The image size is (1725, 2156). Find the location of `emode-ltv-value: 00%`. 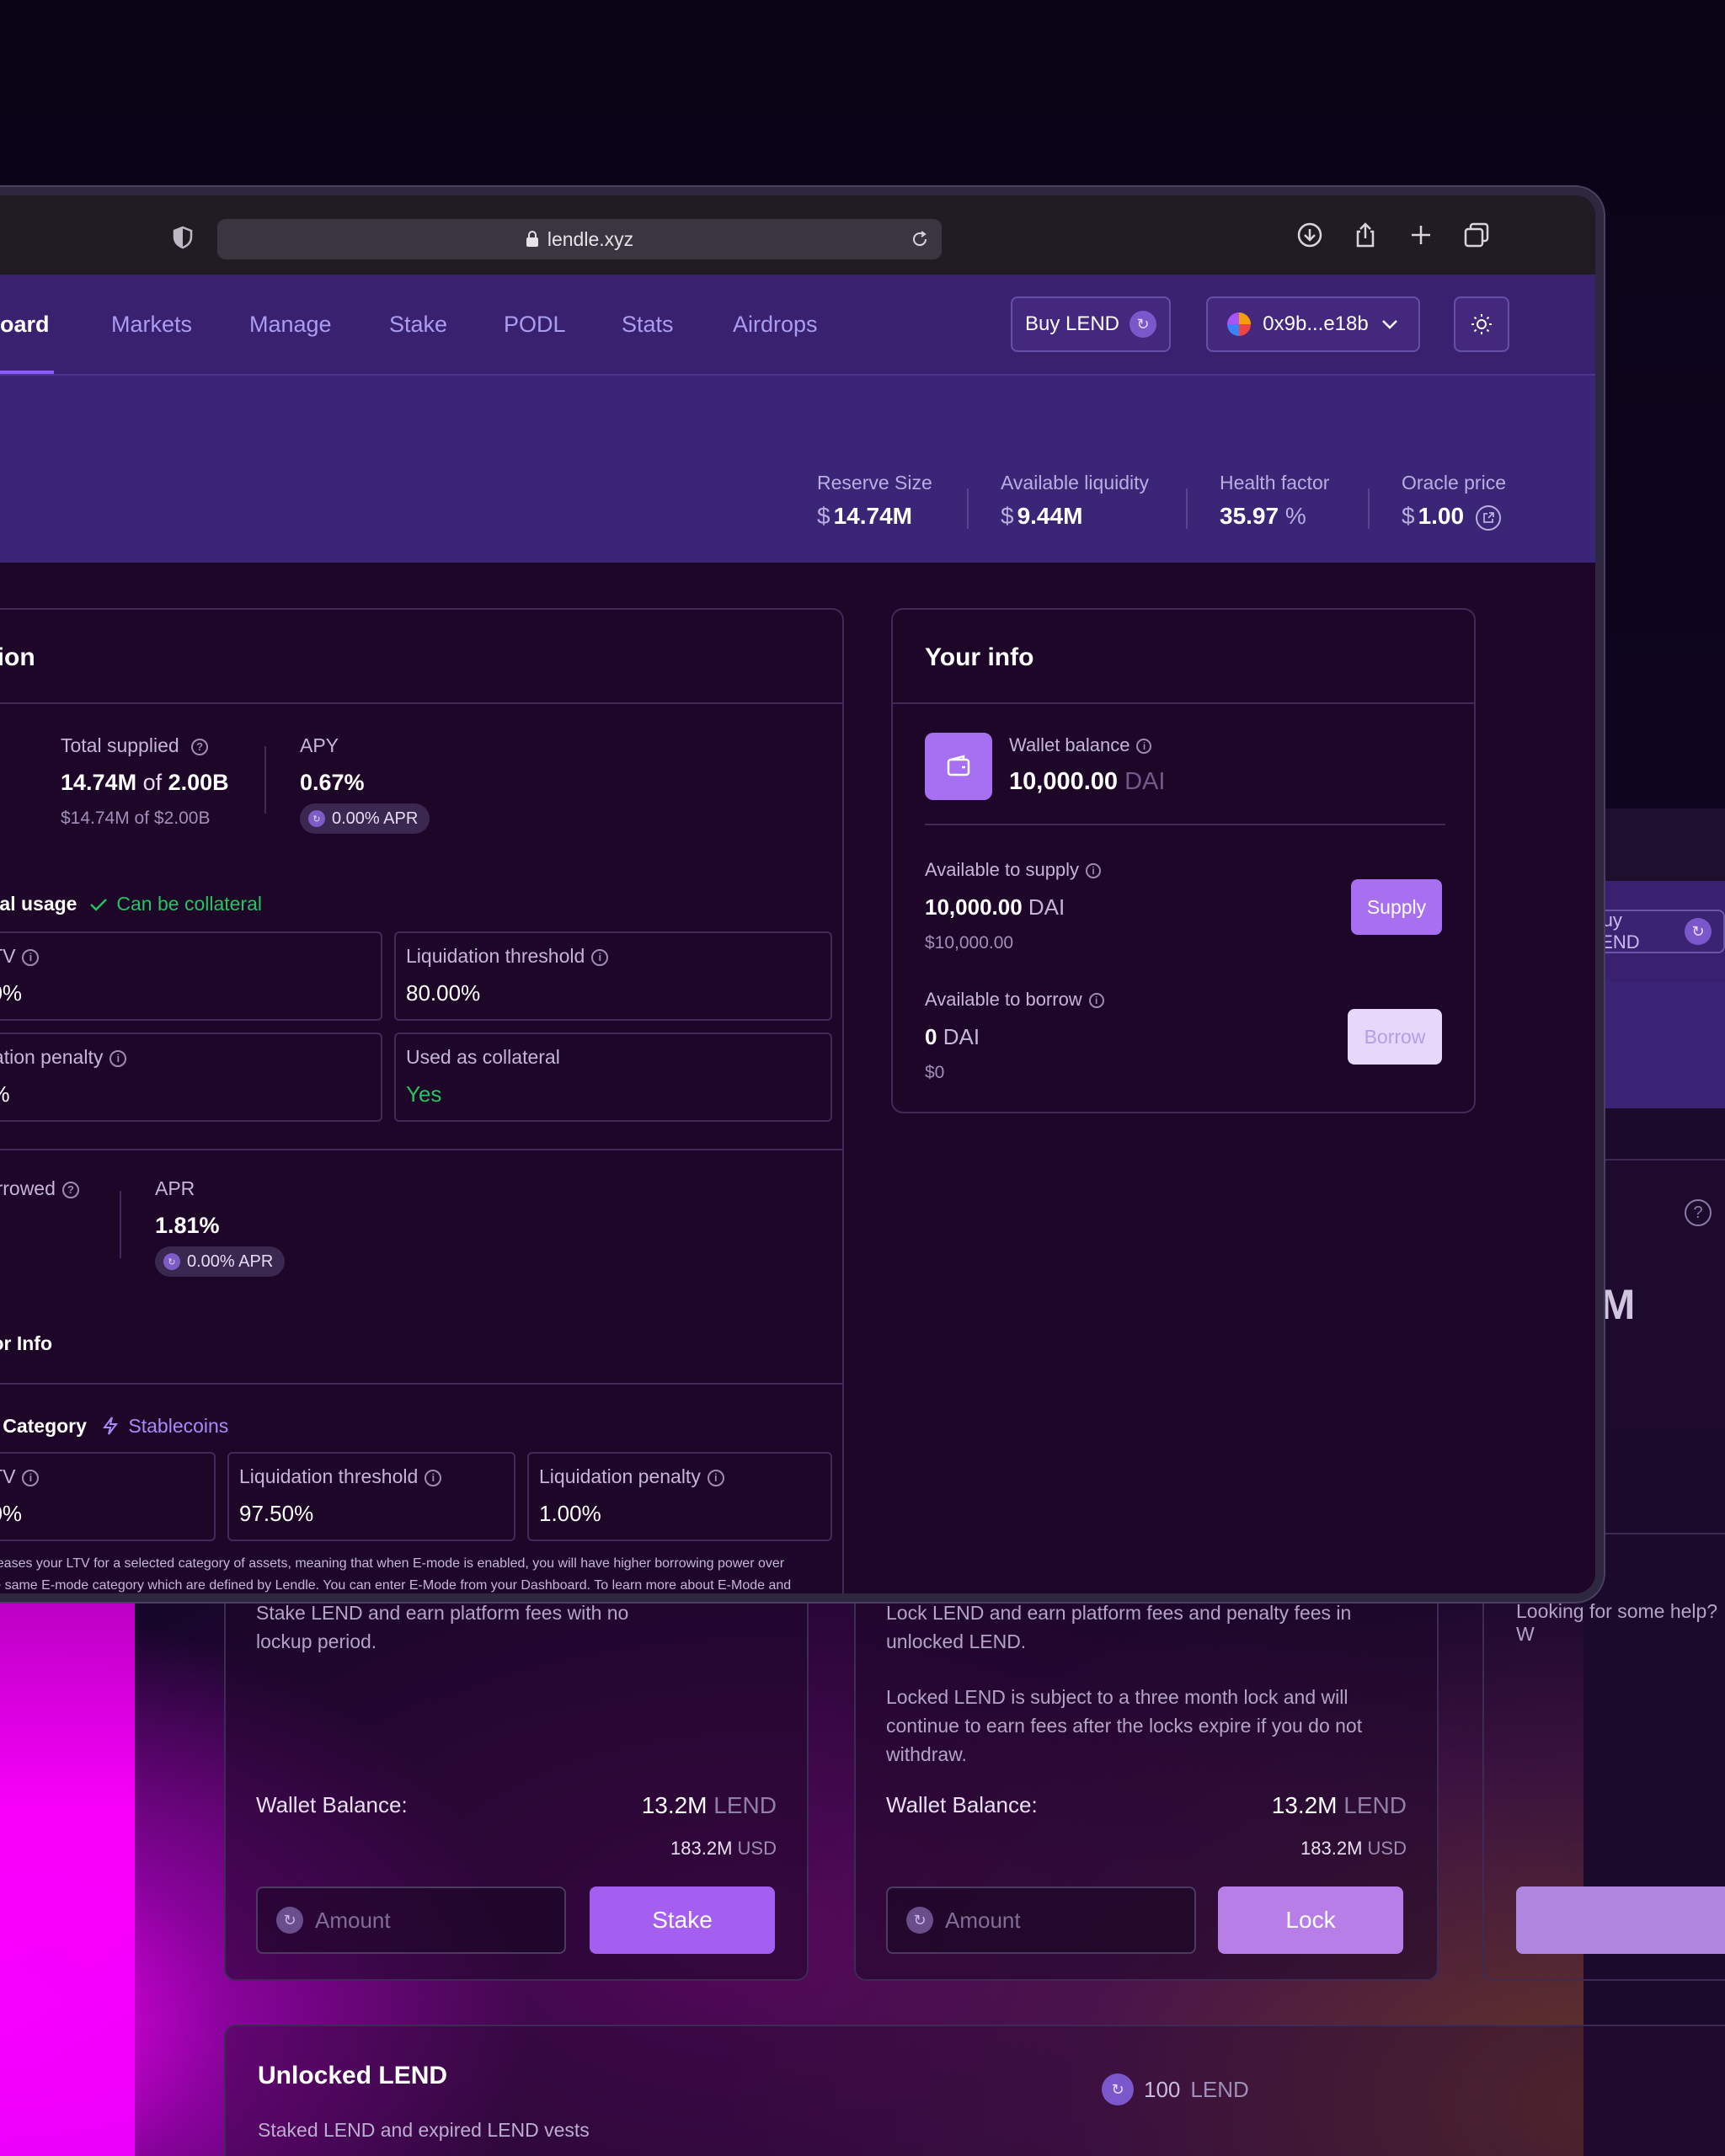

emode-ltv-value: 00% is located at coordinates (11, 1513).